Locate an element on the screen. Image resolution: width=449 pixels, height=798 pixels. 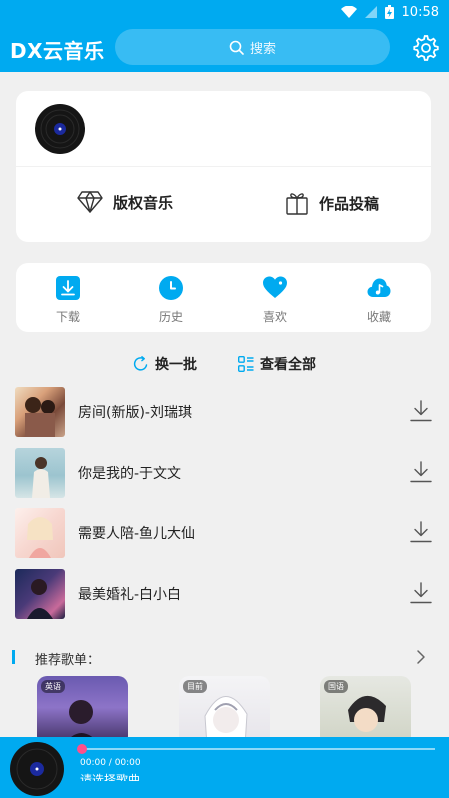
song-title: 需要人陪-鱼儿大仙 is located at coordinates (137, 534).